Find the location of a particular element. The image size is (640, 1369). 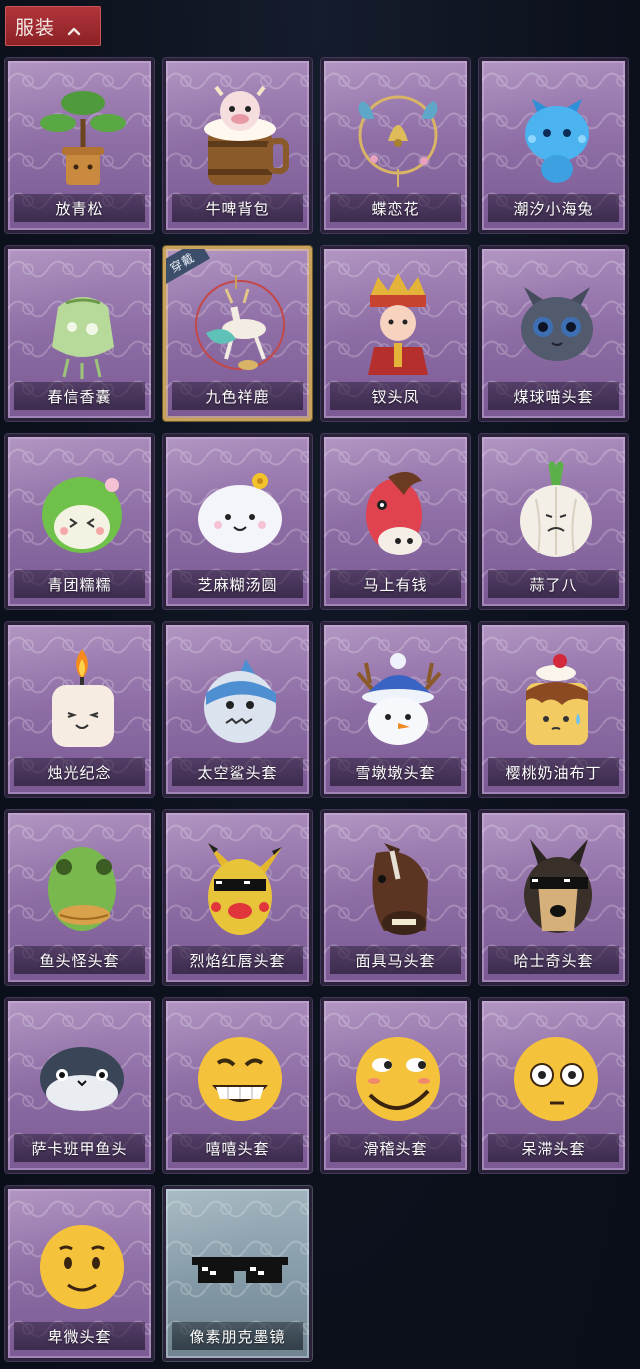

item-card: 雪墩墩头套 is located at coordinates (395, 709).